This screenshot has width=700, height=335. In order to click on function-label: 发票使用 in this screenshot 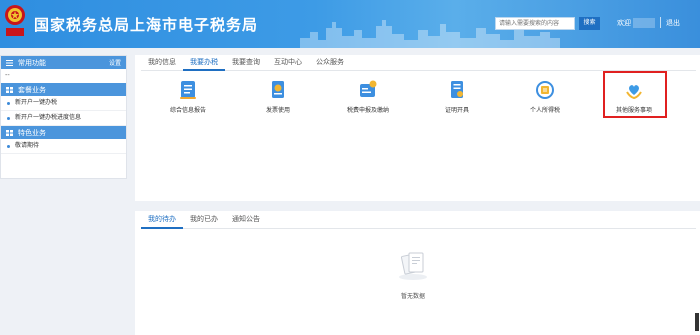, I will do `click(277, 111)`.